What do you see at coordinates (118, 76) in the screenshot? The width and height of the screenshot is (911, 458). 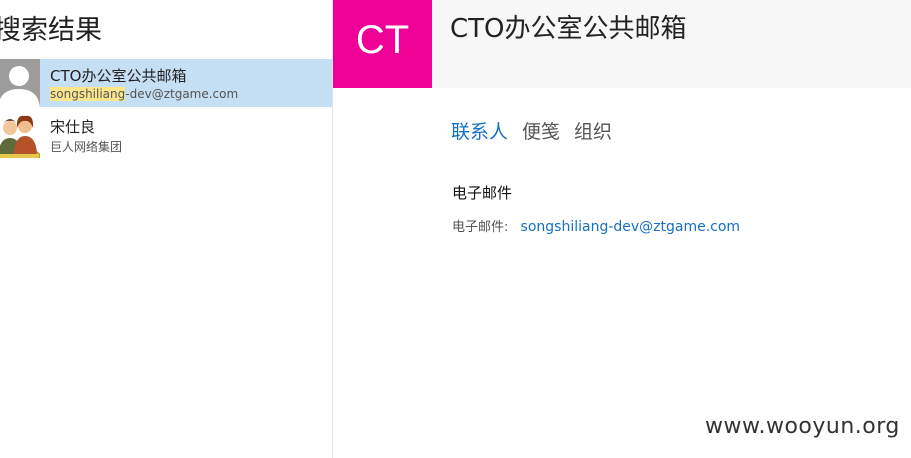 I see `result-name: CTO办公室公共邮箱` at bounding box center [118, 76].